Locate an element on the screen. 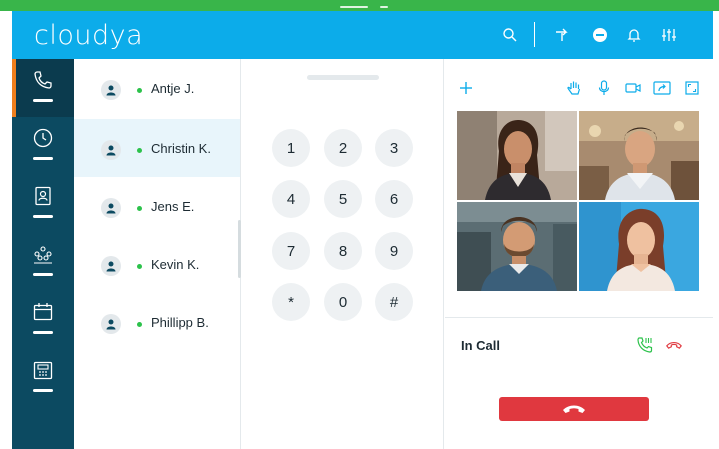 Image resolution: width=719 pixels, height=449 pixels. dial-key-star: * is located at coordinates (291, 302).